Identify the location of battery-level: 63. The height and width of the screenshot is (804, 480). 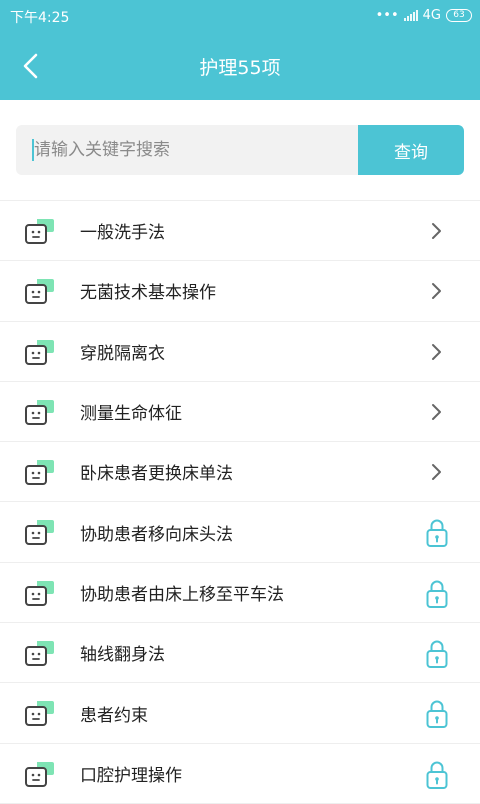
(459, 14).